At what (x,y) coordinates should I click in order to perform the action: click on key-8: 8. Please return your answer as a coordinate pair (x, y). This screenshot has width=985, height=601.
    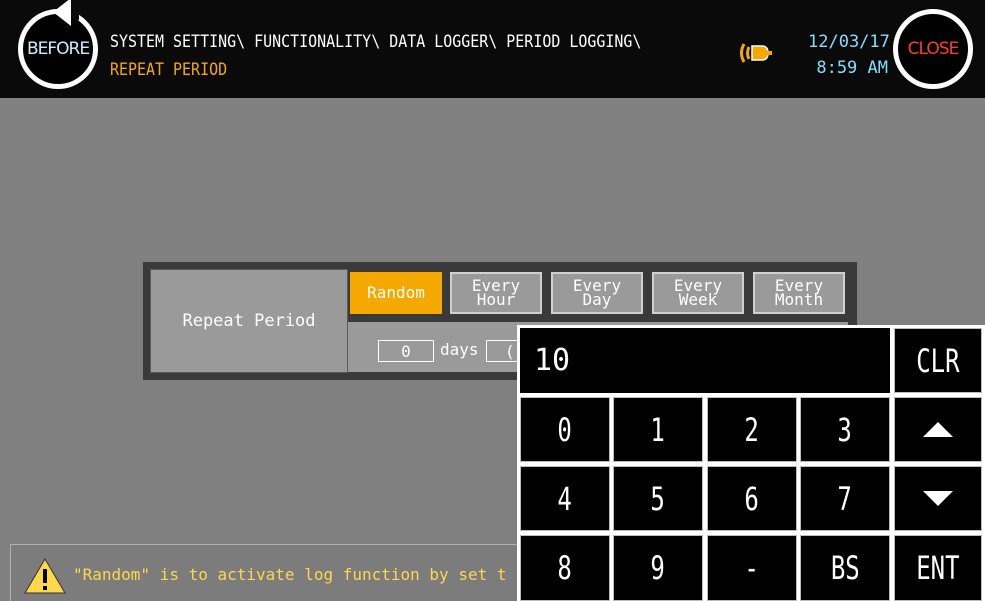
    Looking at the image, I should click on (565, 568).